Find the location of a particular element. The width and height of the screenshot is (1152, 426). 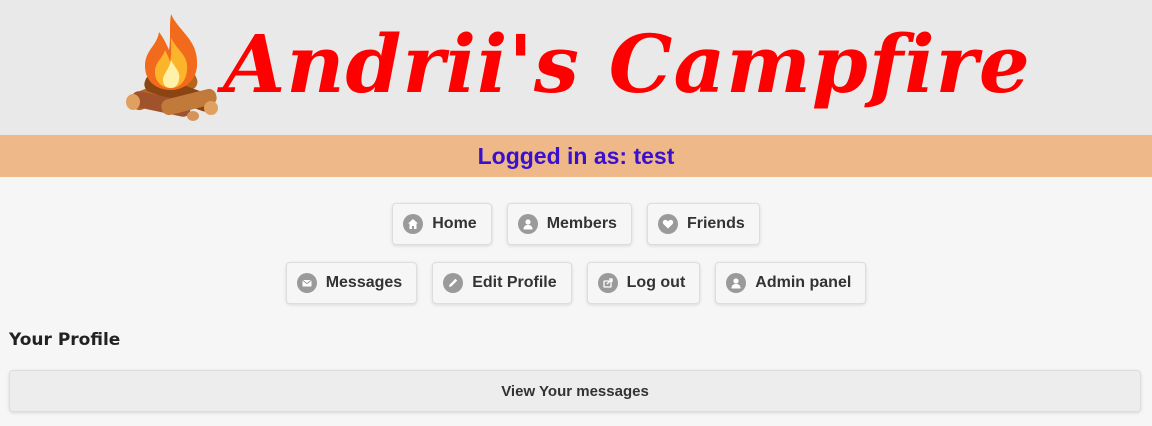

nav-row-primary: Home Members Friends is located at coordinates (576, 224).